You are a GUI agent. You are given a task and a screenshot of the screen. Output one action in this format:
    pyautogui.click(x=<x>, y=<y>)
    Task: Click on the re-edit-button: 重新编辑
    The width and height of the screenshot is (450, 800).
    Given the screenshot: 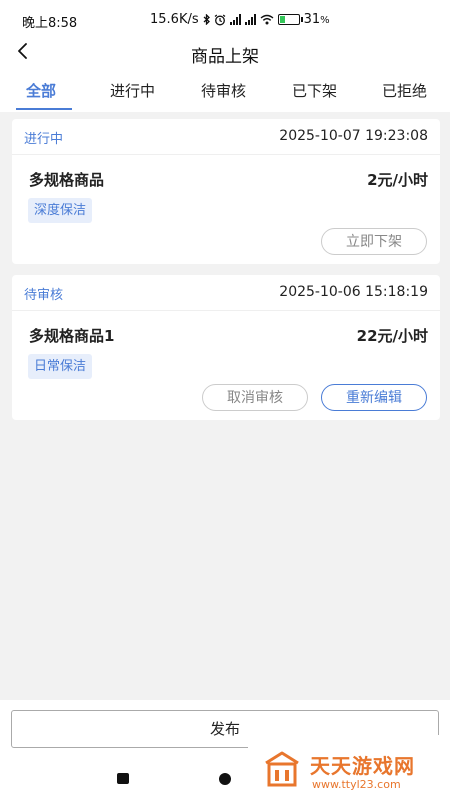 What is the action you would take?
    pyautogui.click(x=374, y=397)
    